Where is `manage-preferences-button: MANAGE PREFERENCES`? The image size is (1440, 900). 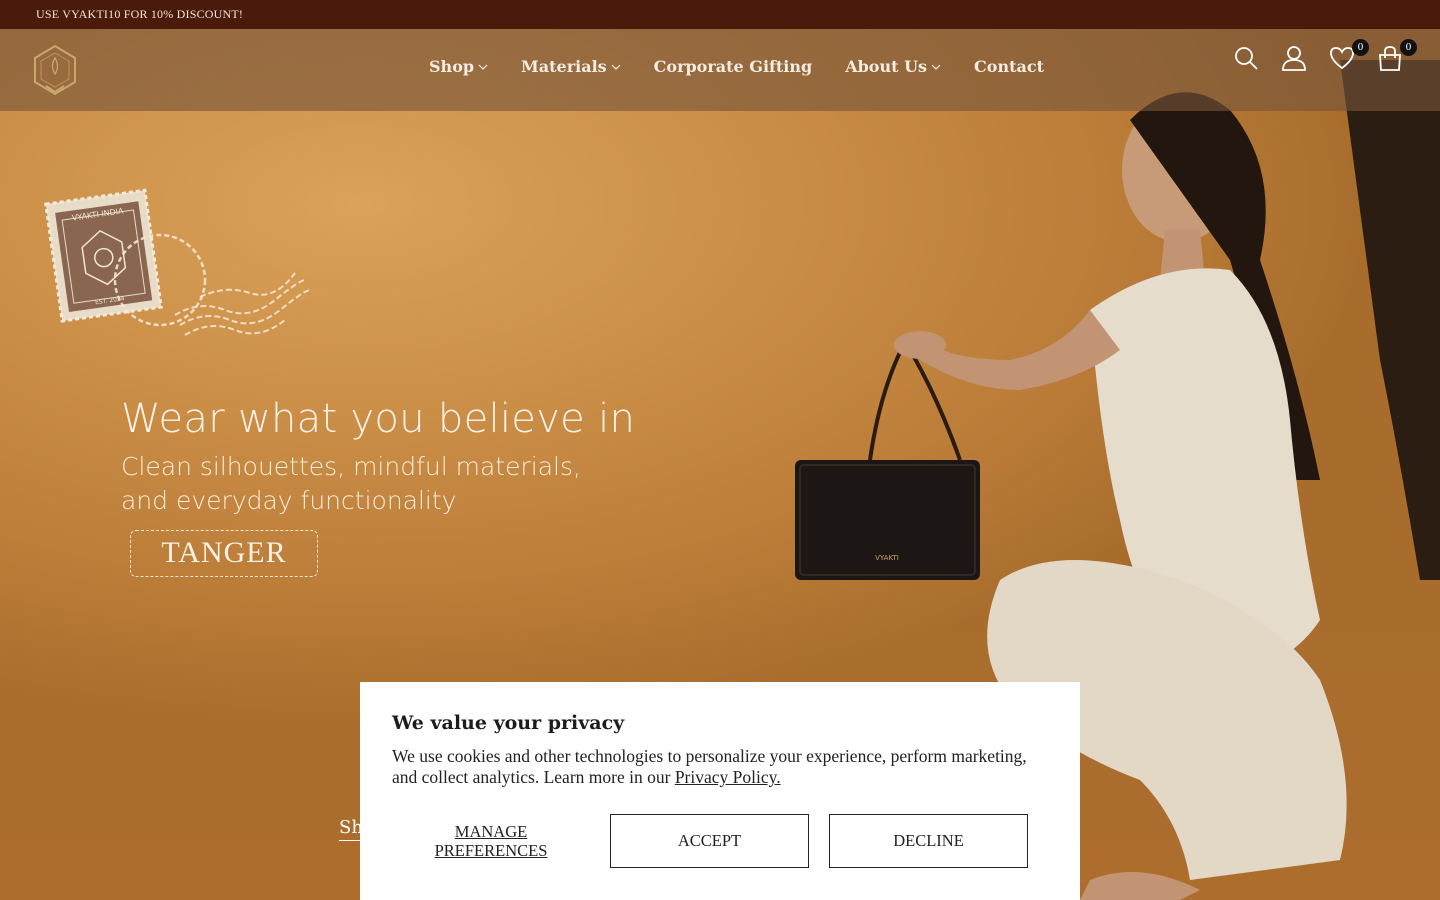 manage-preferences-button: MANAGE PREFERENCES is located at coordinates (491, 841).